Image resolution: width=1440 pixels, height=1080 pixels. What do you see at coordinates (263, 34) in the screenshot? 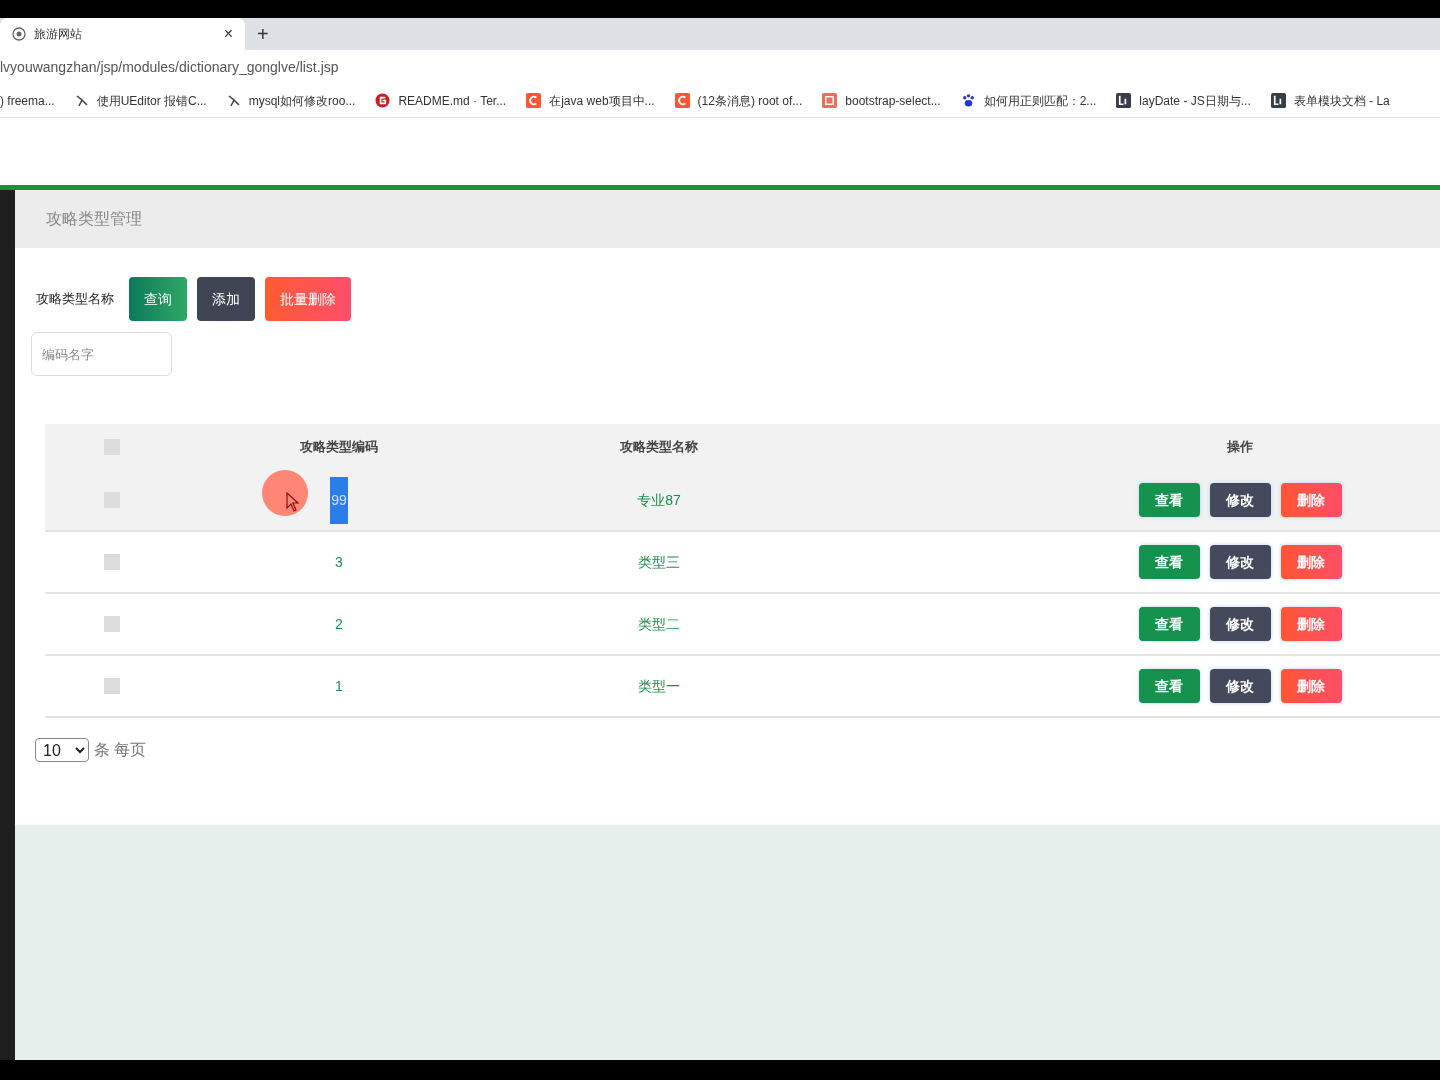
I see `new-tab-button: +` at bounding box center [263, 34].